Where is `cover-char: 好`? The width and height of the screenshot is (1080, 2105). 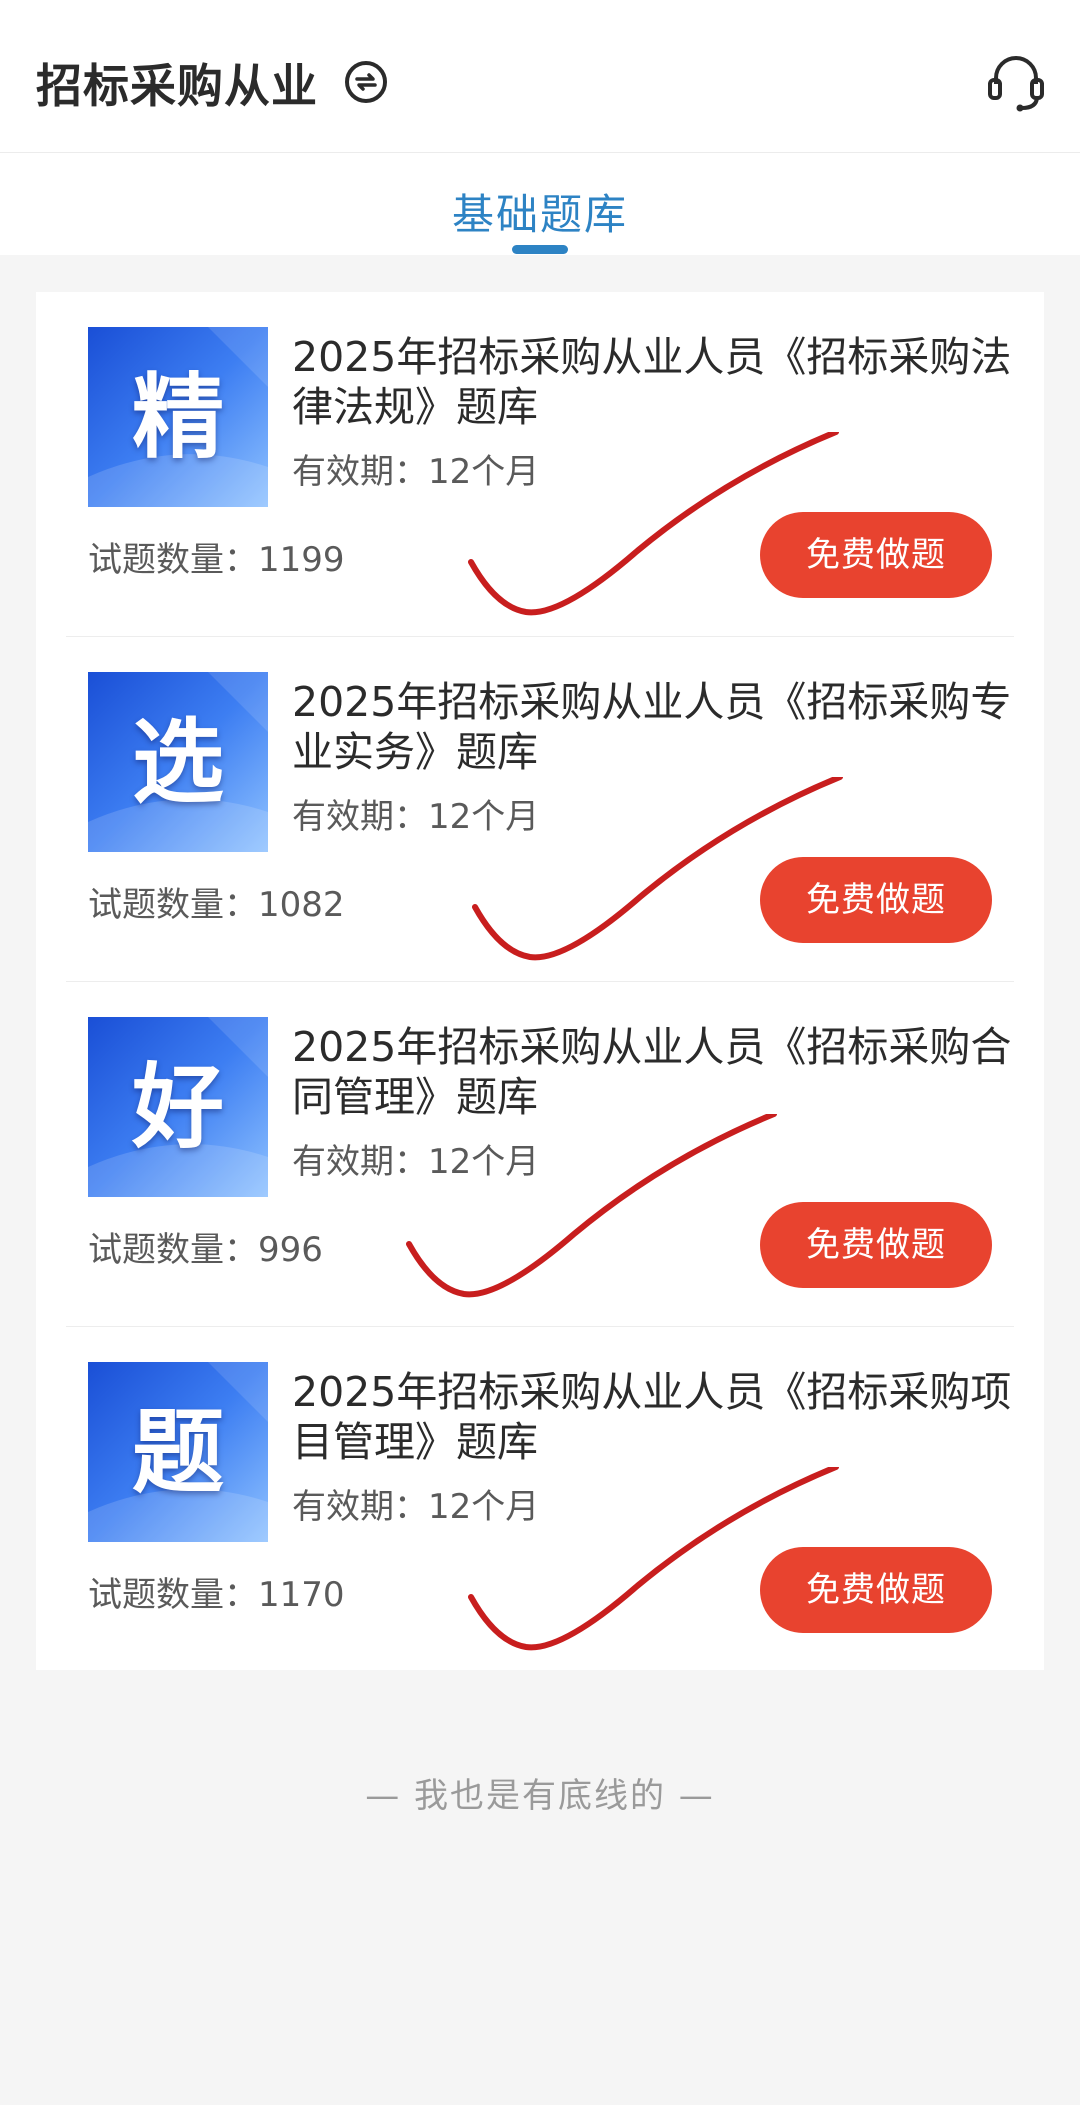
cover-char: 好 is located at coordinates (177, 1107).